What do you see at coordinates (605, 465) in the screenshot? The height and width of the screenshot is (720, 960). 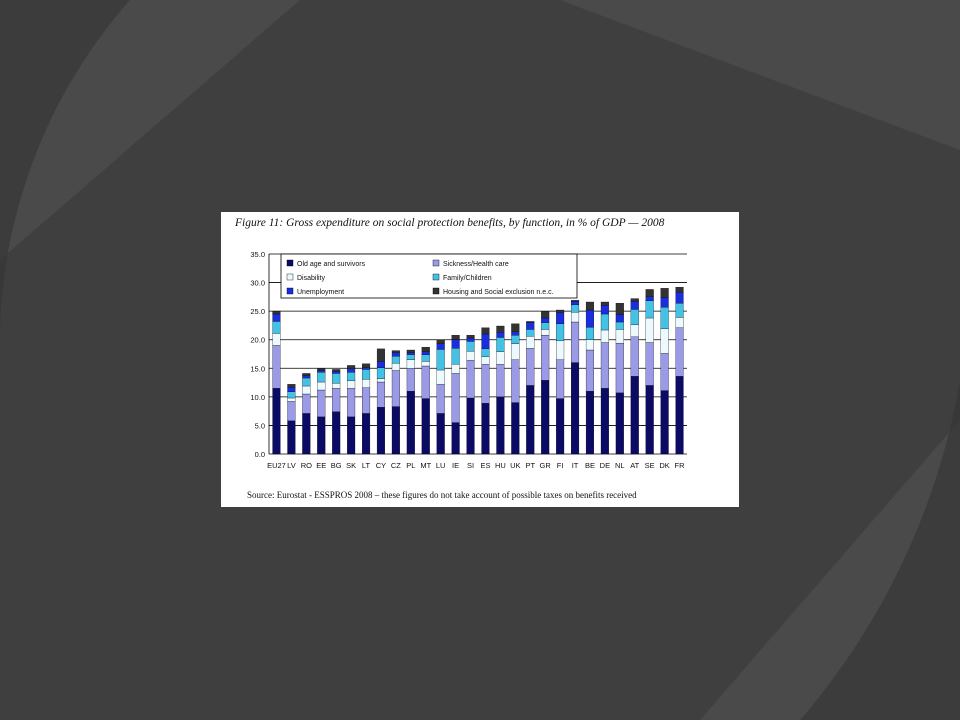 I see `x-tick-label: DE` at bounding box center [605, 465].